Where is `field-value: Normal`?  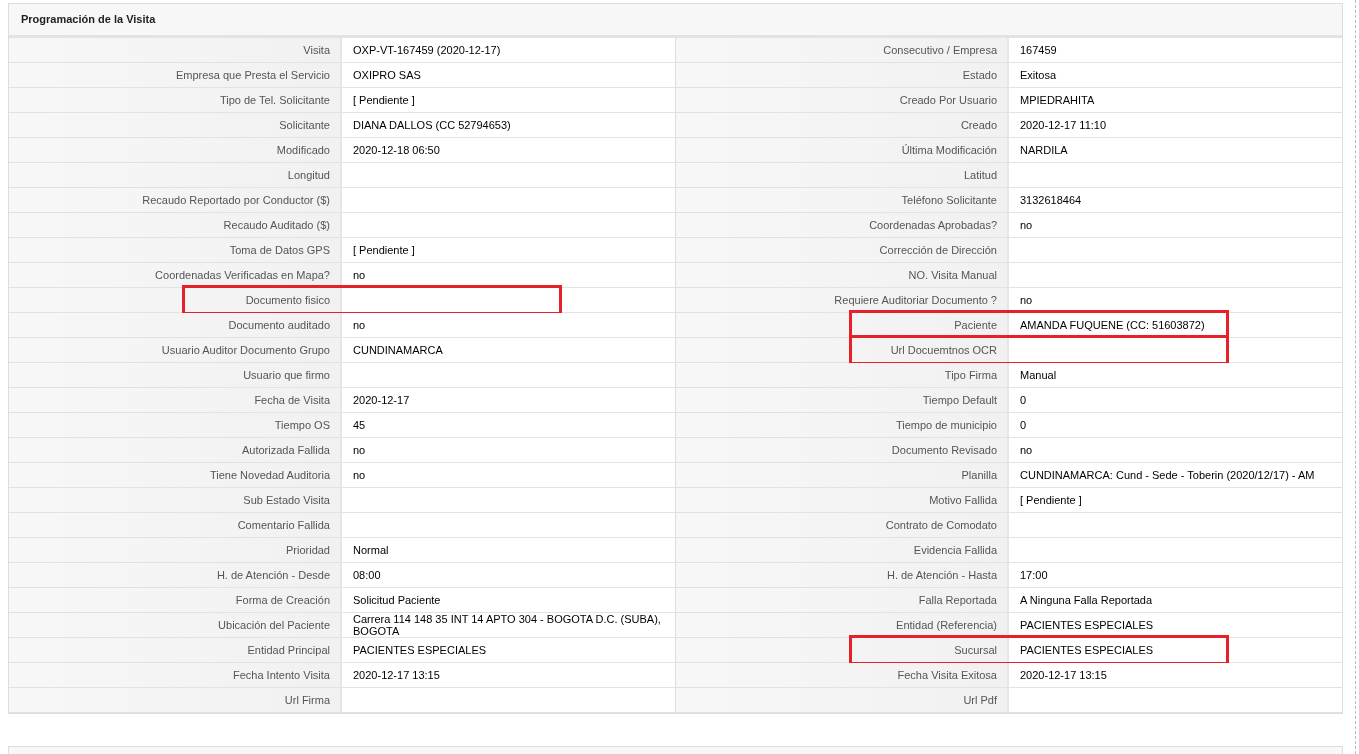
field-value: Normal is located at coordinates (371, 550).